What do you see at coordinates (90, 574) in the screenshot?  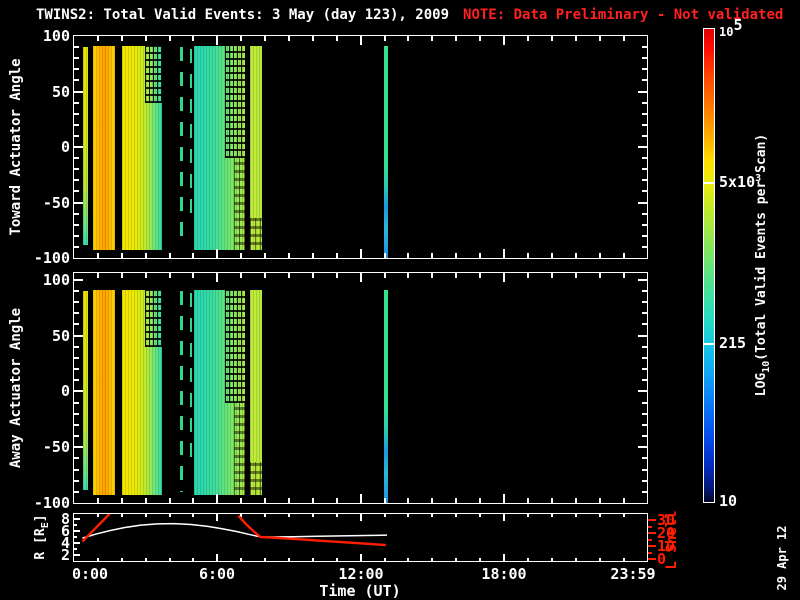 I see `x-tick-label: 0:00` at bounding box center [90, 574].